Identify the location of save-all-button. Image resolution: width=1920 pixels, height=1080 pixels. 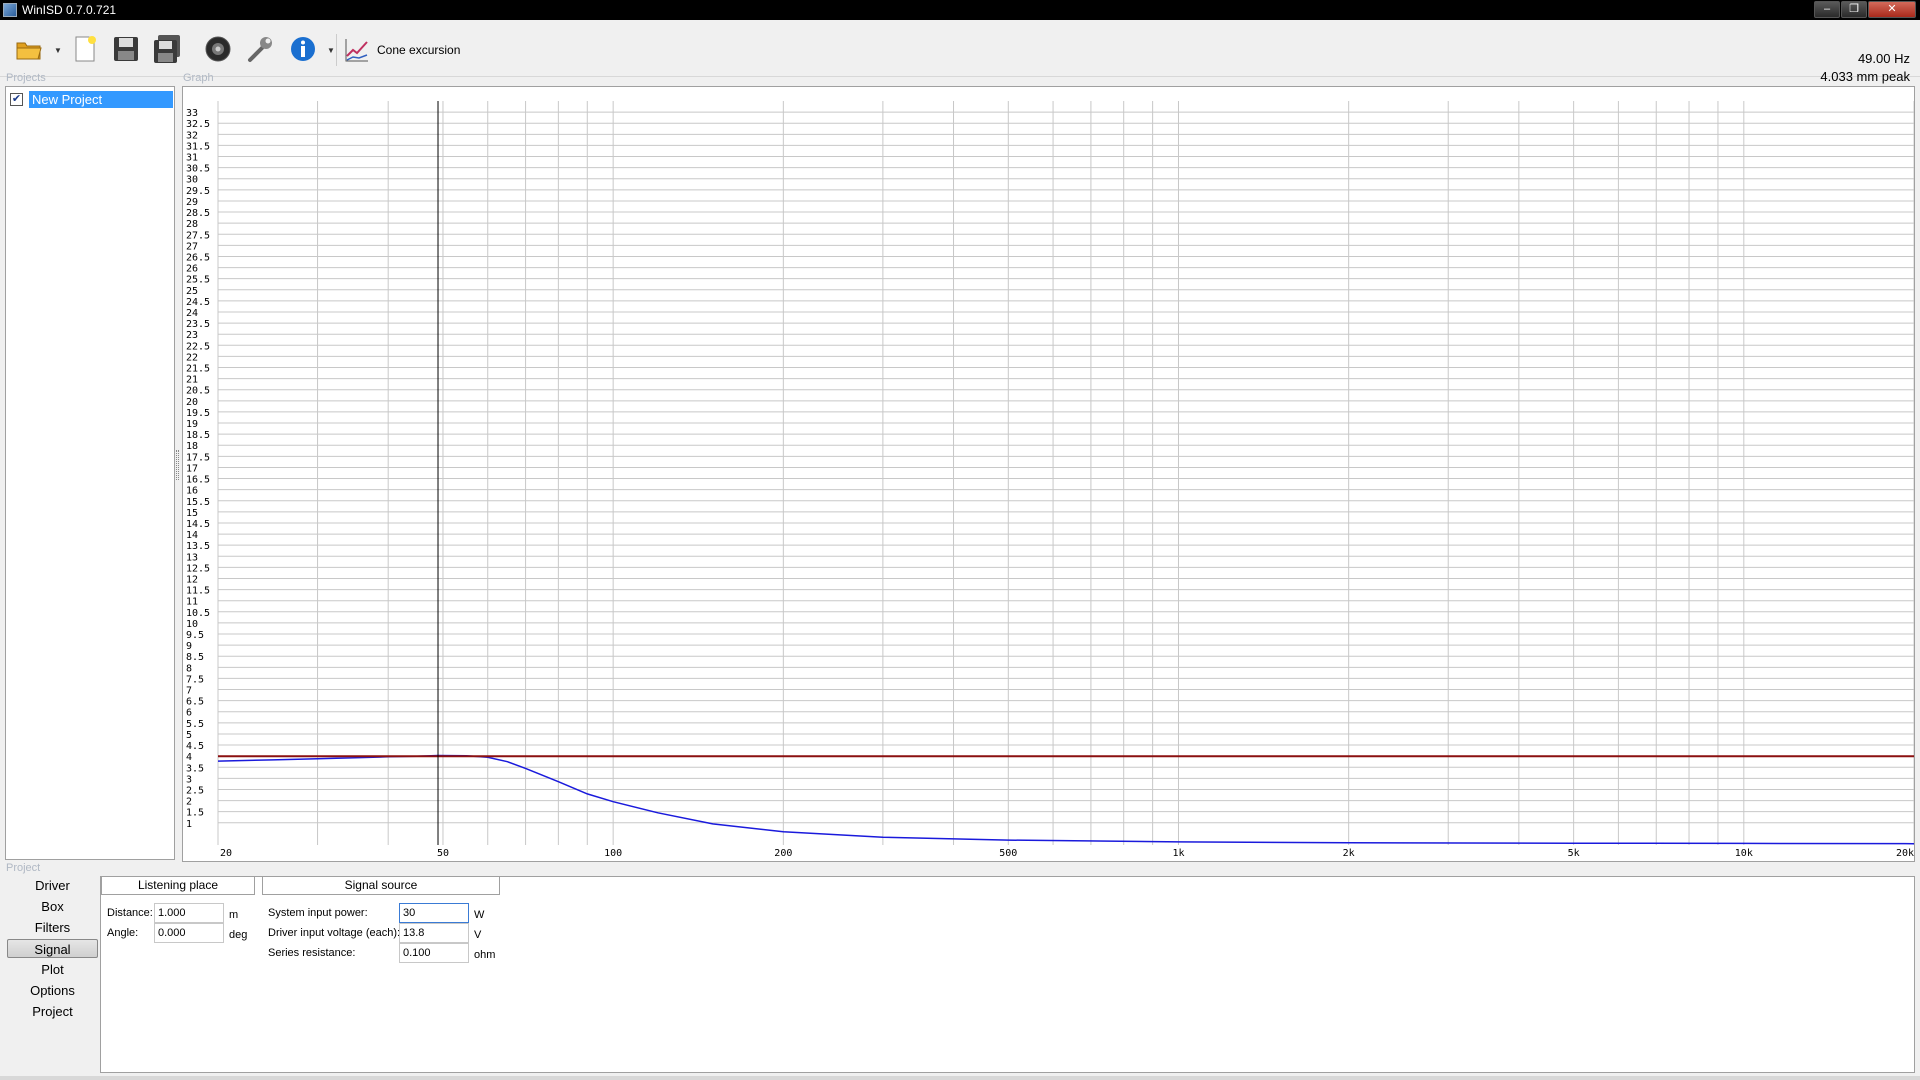
(167, 49).